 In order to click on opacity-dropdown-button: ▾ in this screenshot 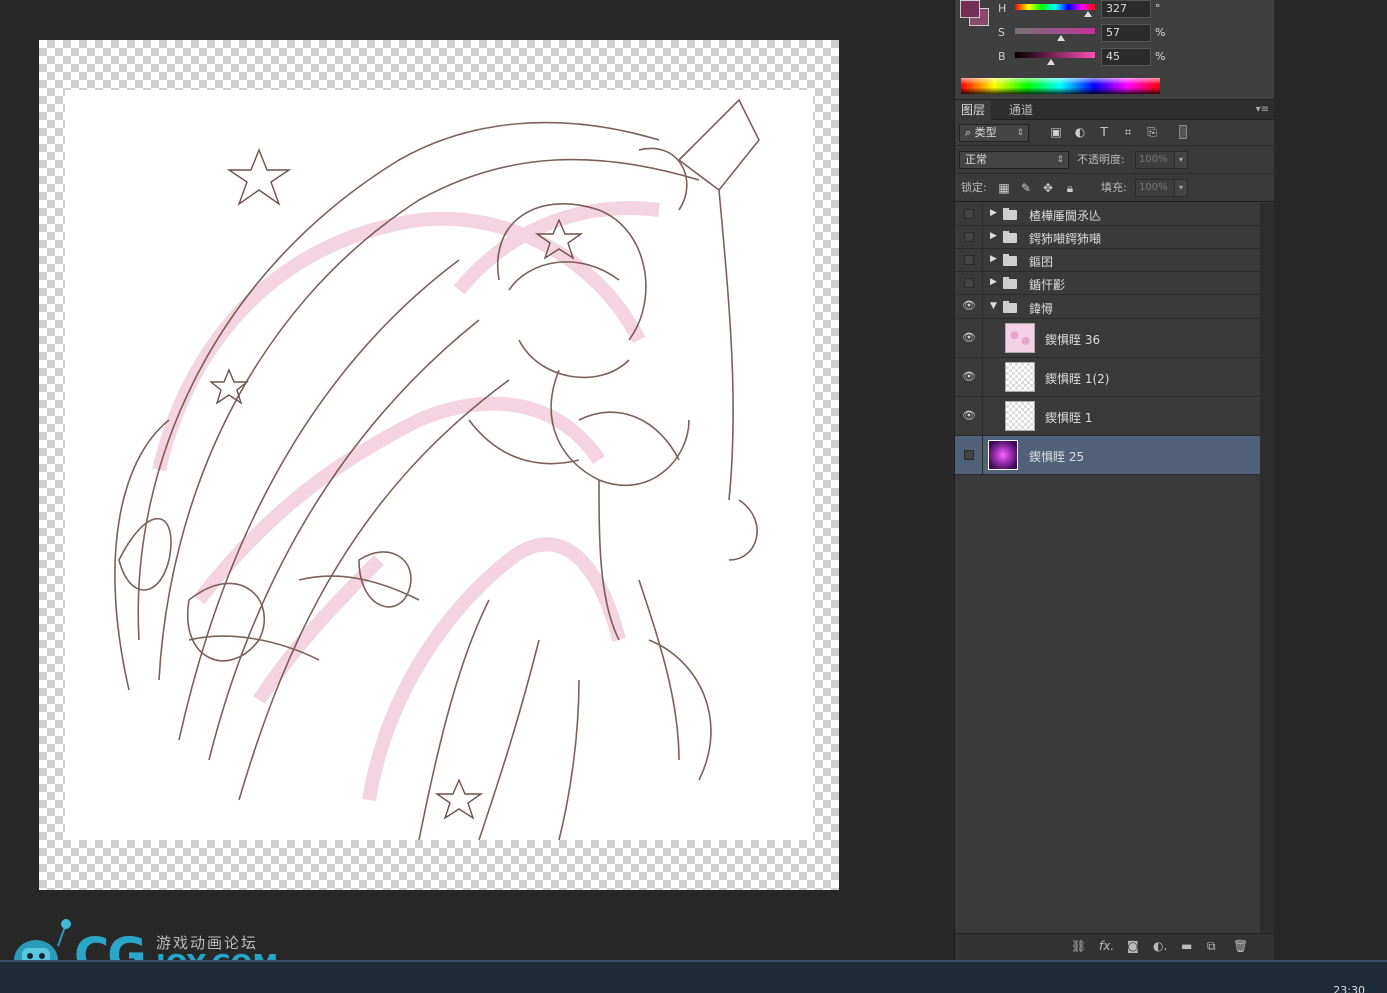, I will do `click(1181, 160)`.